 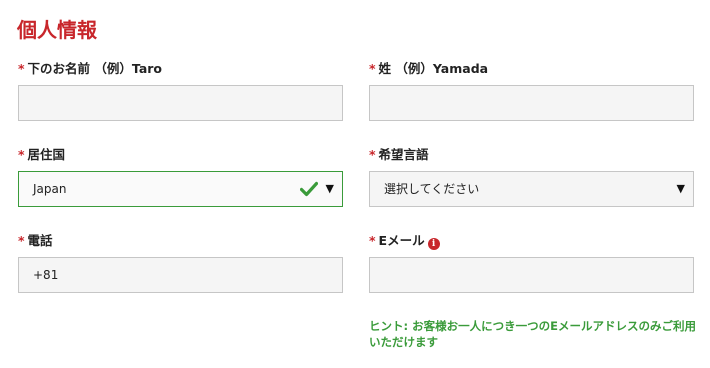 I want to click on first-name-field: * 下のお名前 （例）Taro, so click(x=180, y=90).